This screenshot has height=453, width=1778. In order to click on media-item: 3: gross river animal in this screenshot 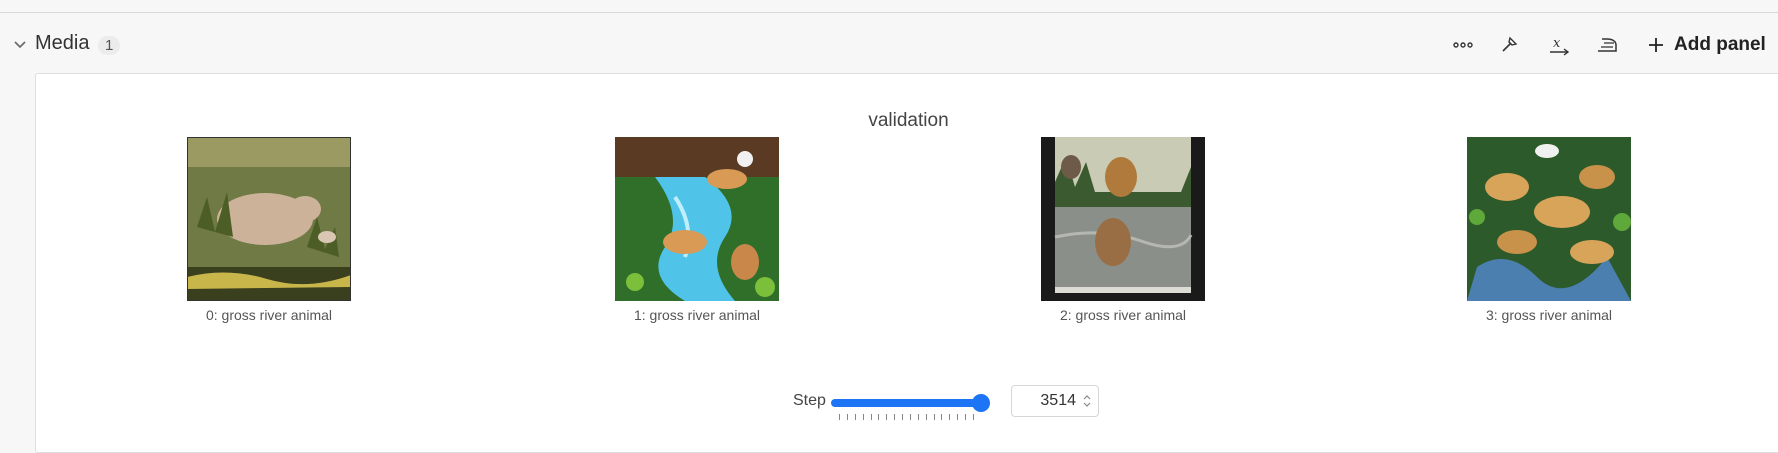, I will do `click(1549, 230)`.